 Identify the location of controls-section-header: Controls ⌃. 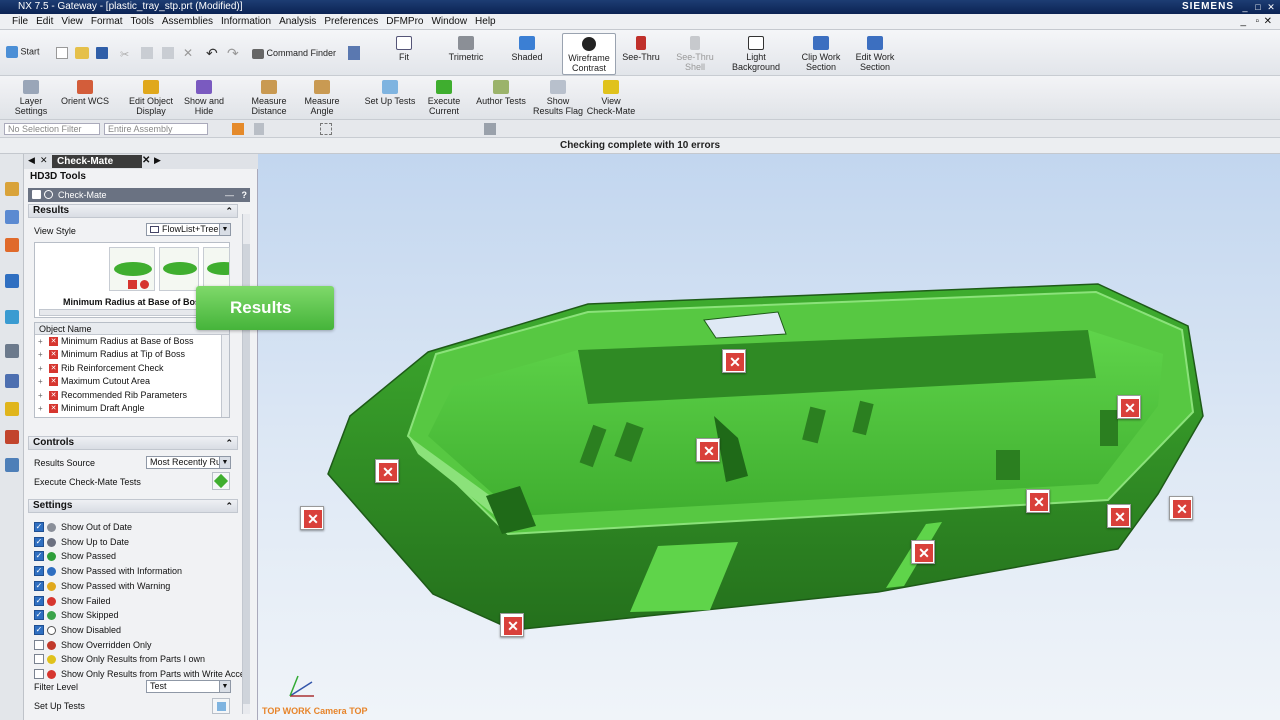
(133, 443).